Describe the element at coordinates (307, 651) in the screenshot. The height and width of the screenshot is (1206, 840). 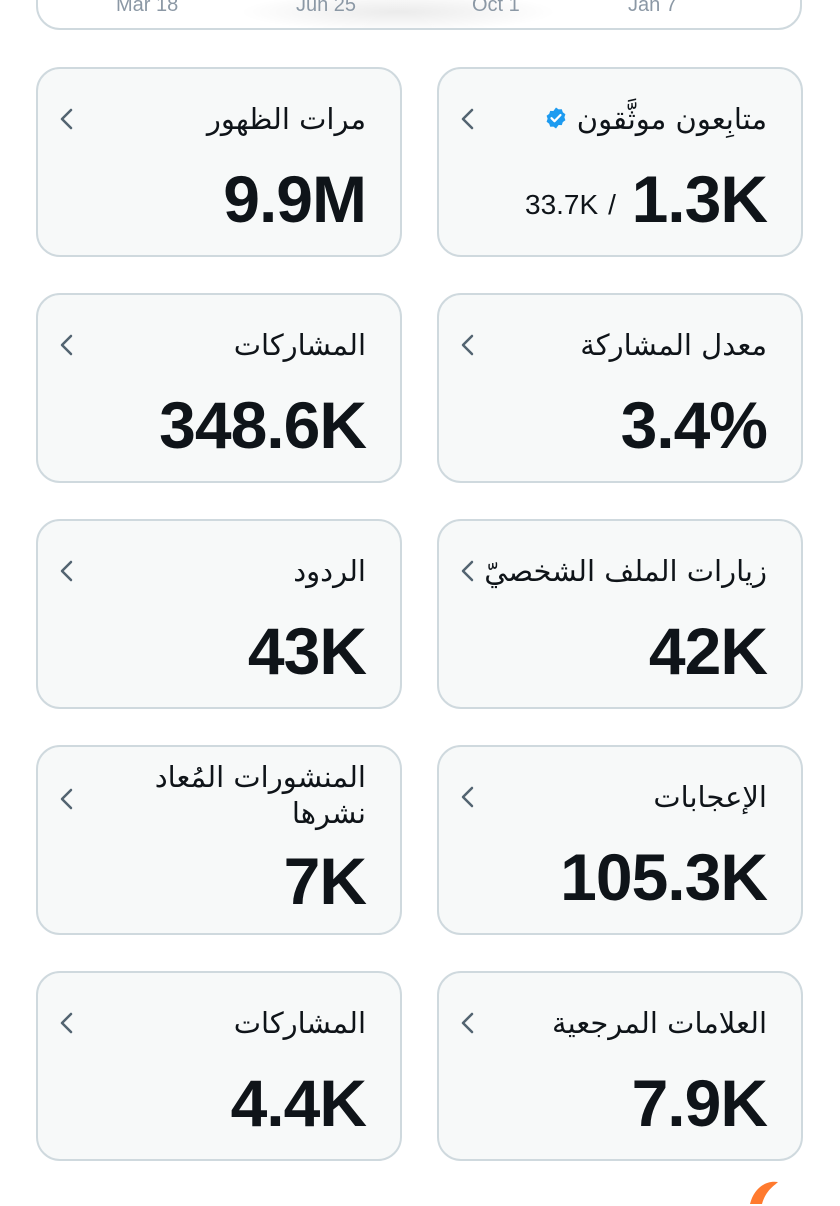
I see `card-value: 43K` at that location.